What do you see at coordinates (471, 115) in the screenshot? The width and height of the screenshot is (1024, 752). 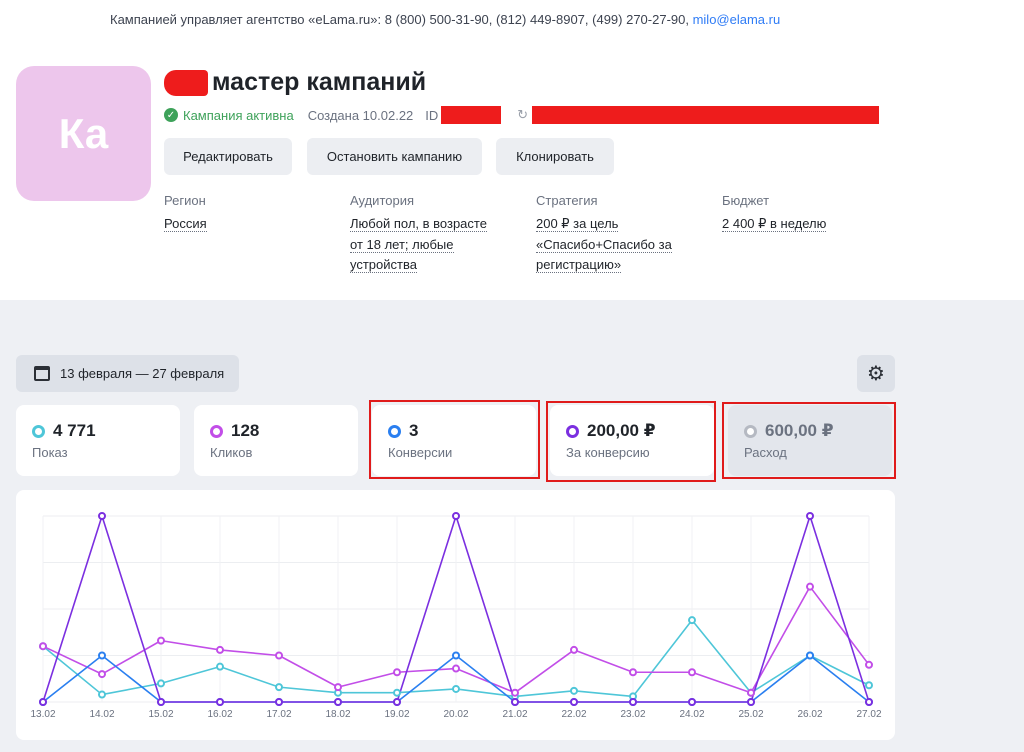 I see `redacted-id` at bounding box center [471, 115].